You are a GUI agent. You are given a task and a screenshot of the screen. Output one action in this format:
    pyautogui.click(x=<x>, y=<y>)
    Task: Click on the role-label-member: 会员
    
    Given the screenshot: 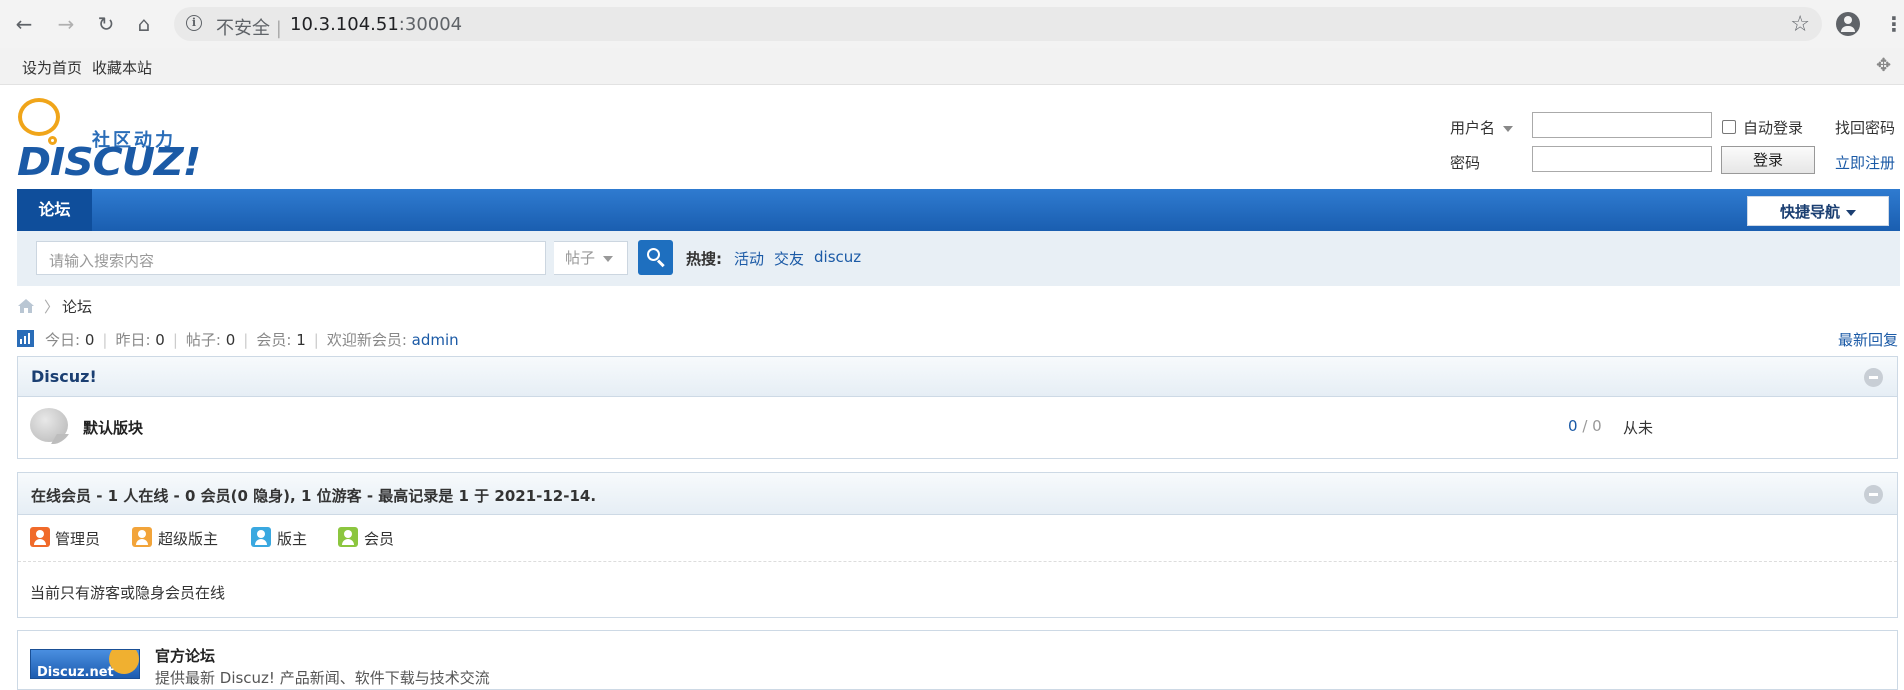 What is the action you would take?
    pyautogui.click(x=379, y=539)
    